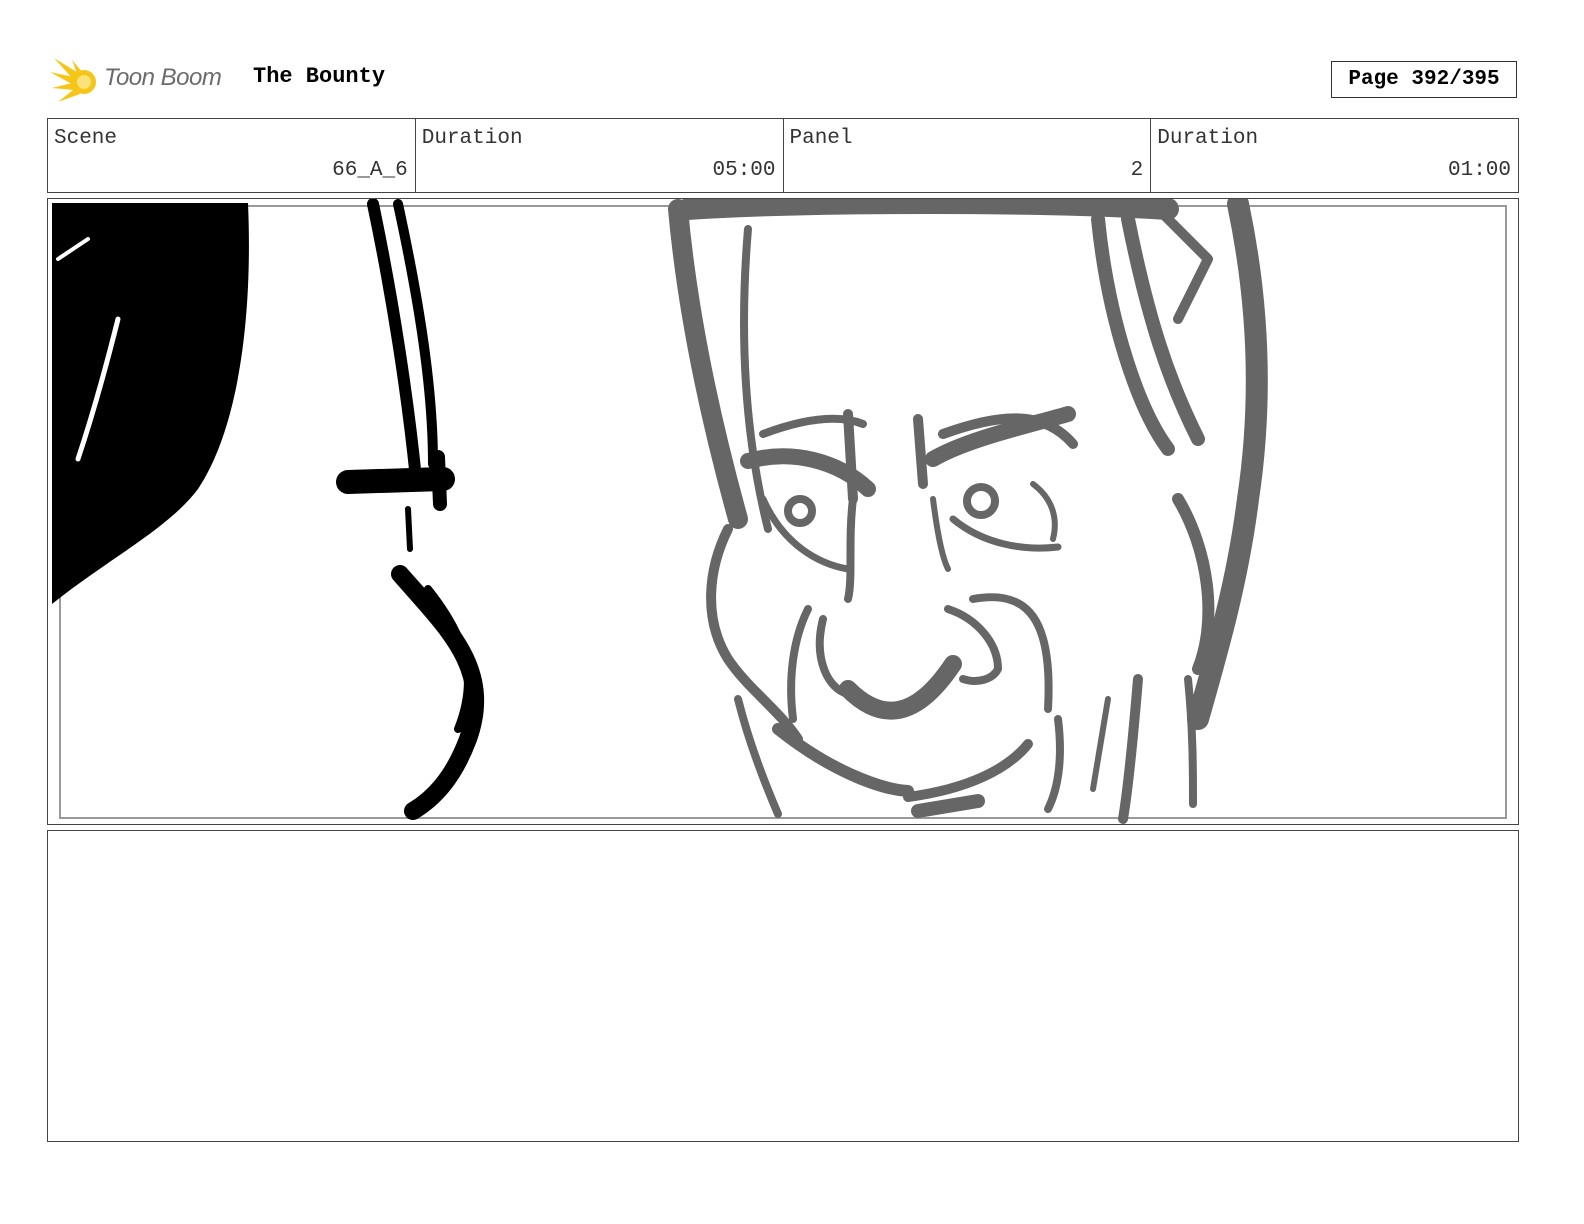 This screenshot has width=1584, height=1224. What do you see at coordinates (968, 155) in the screenshot?
I see `panel-cell: Panel 2` at bounding box center [968, 155].